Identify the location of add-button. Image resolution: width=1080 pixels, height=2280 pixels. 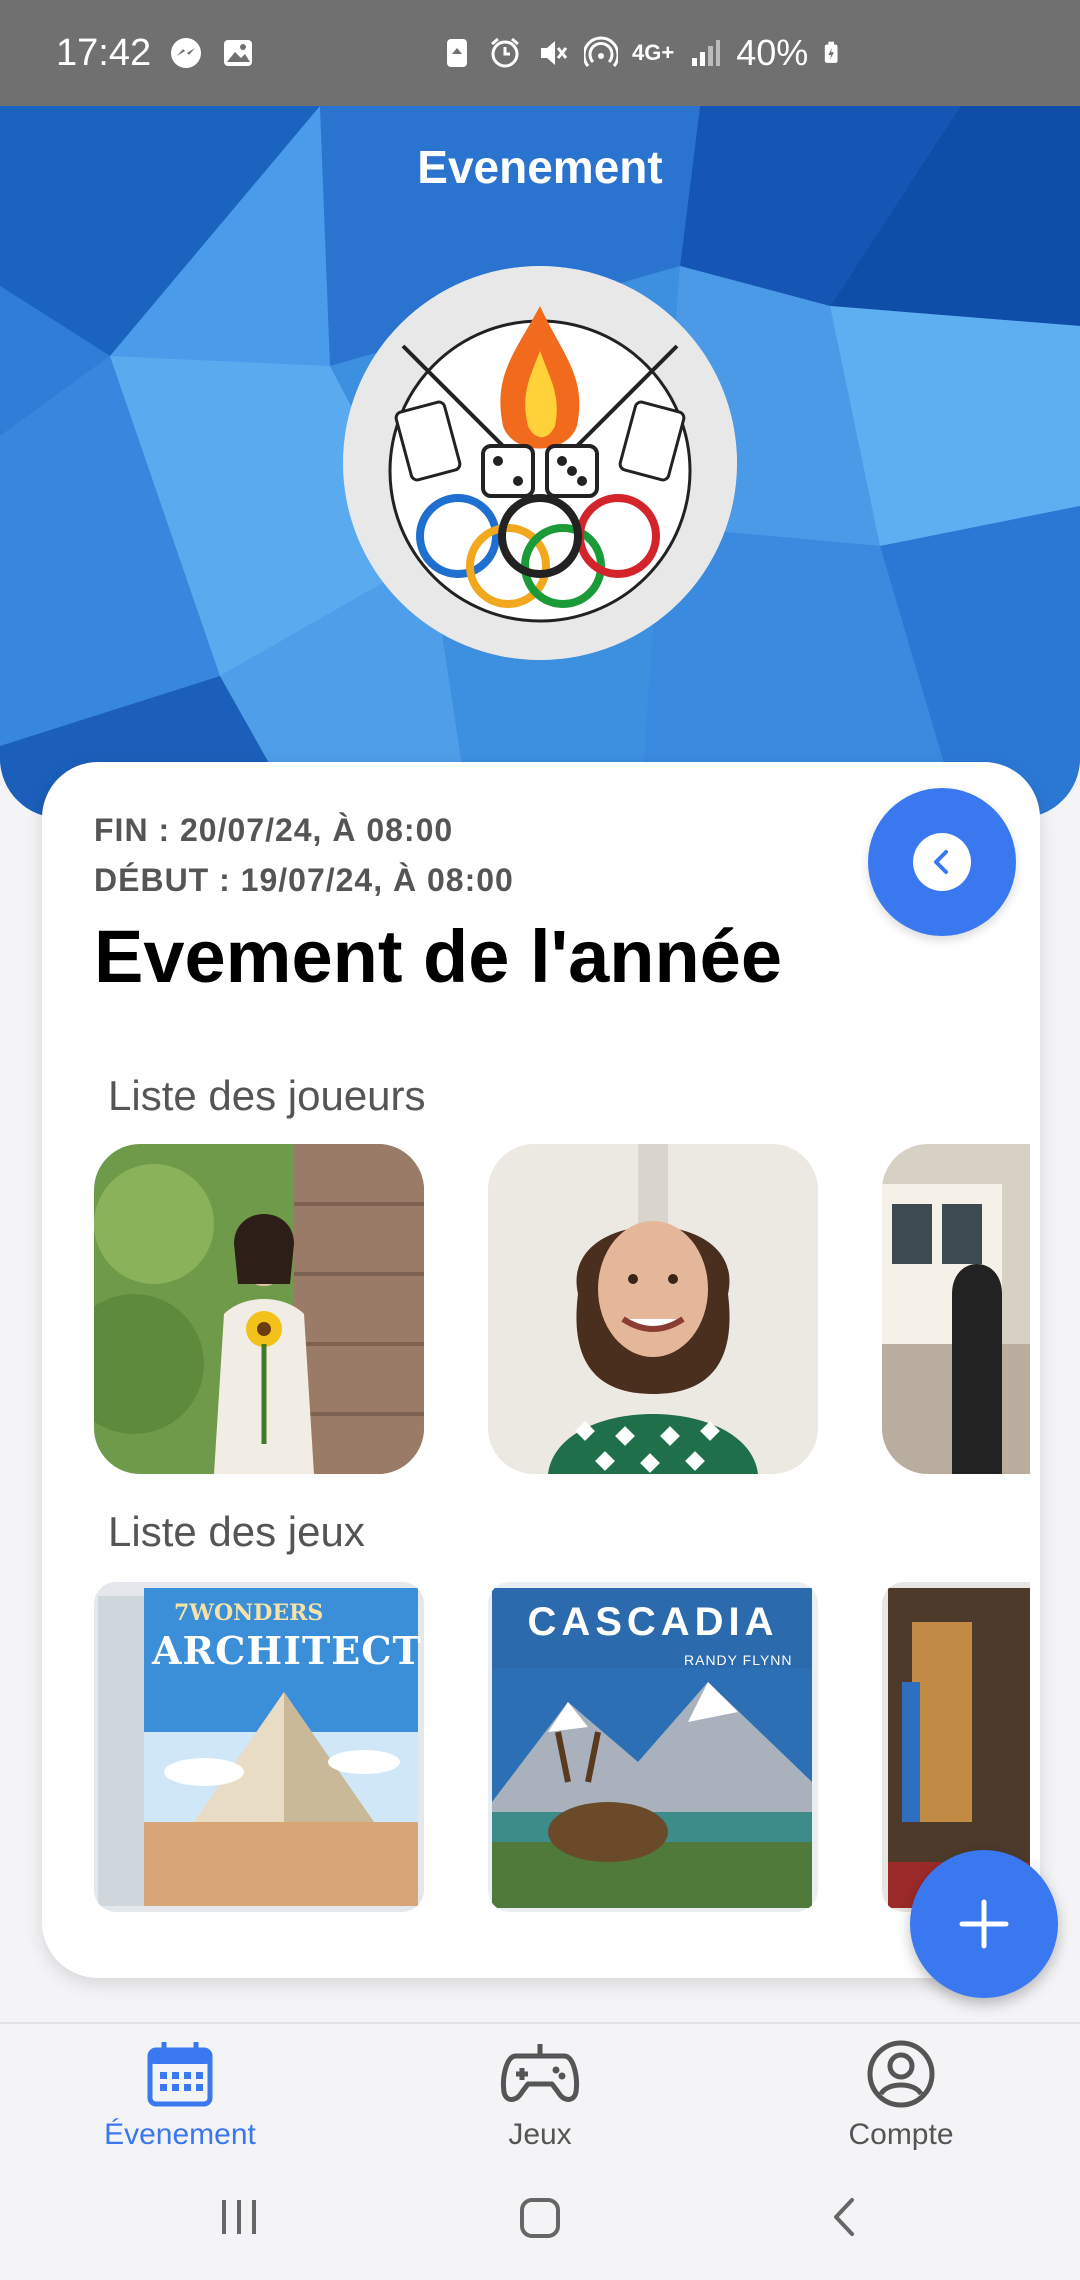
(984, 1924).